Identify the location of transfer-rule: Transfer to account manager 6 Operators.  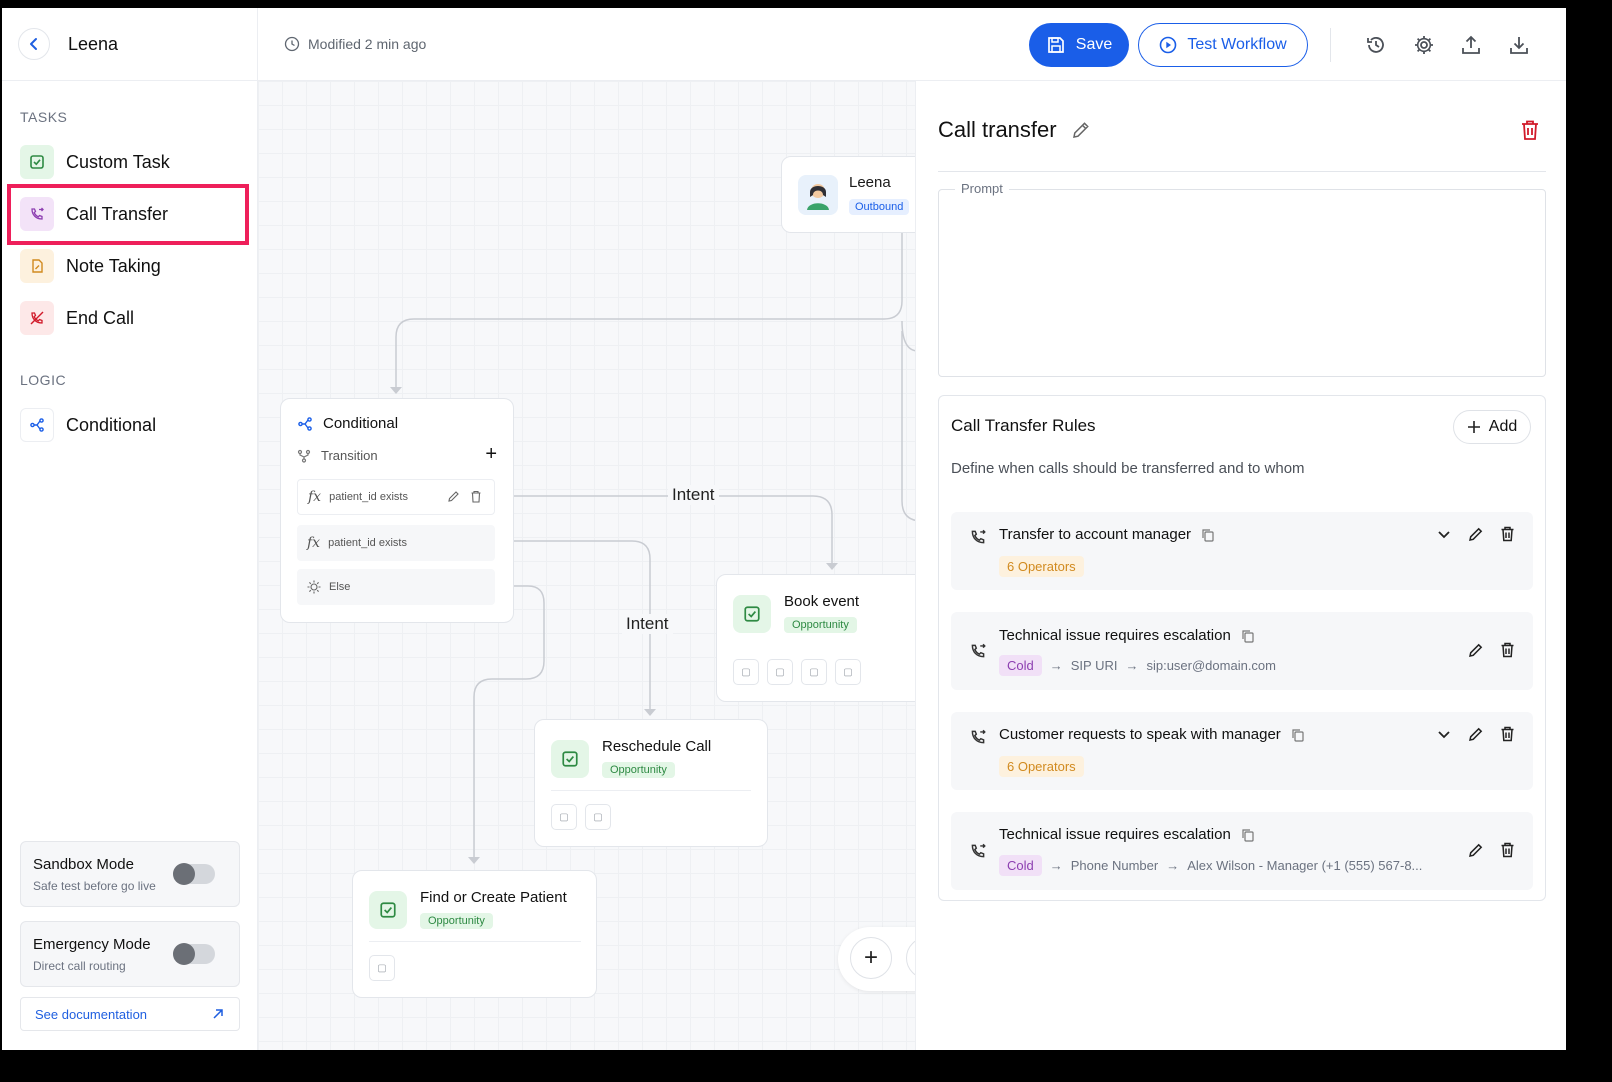
(1242, 551).